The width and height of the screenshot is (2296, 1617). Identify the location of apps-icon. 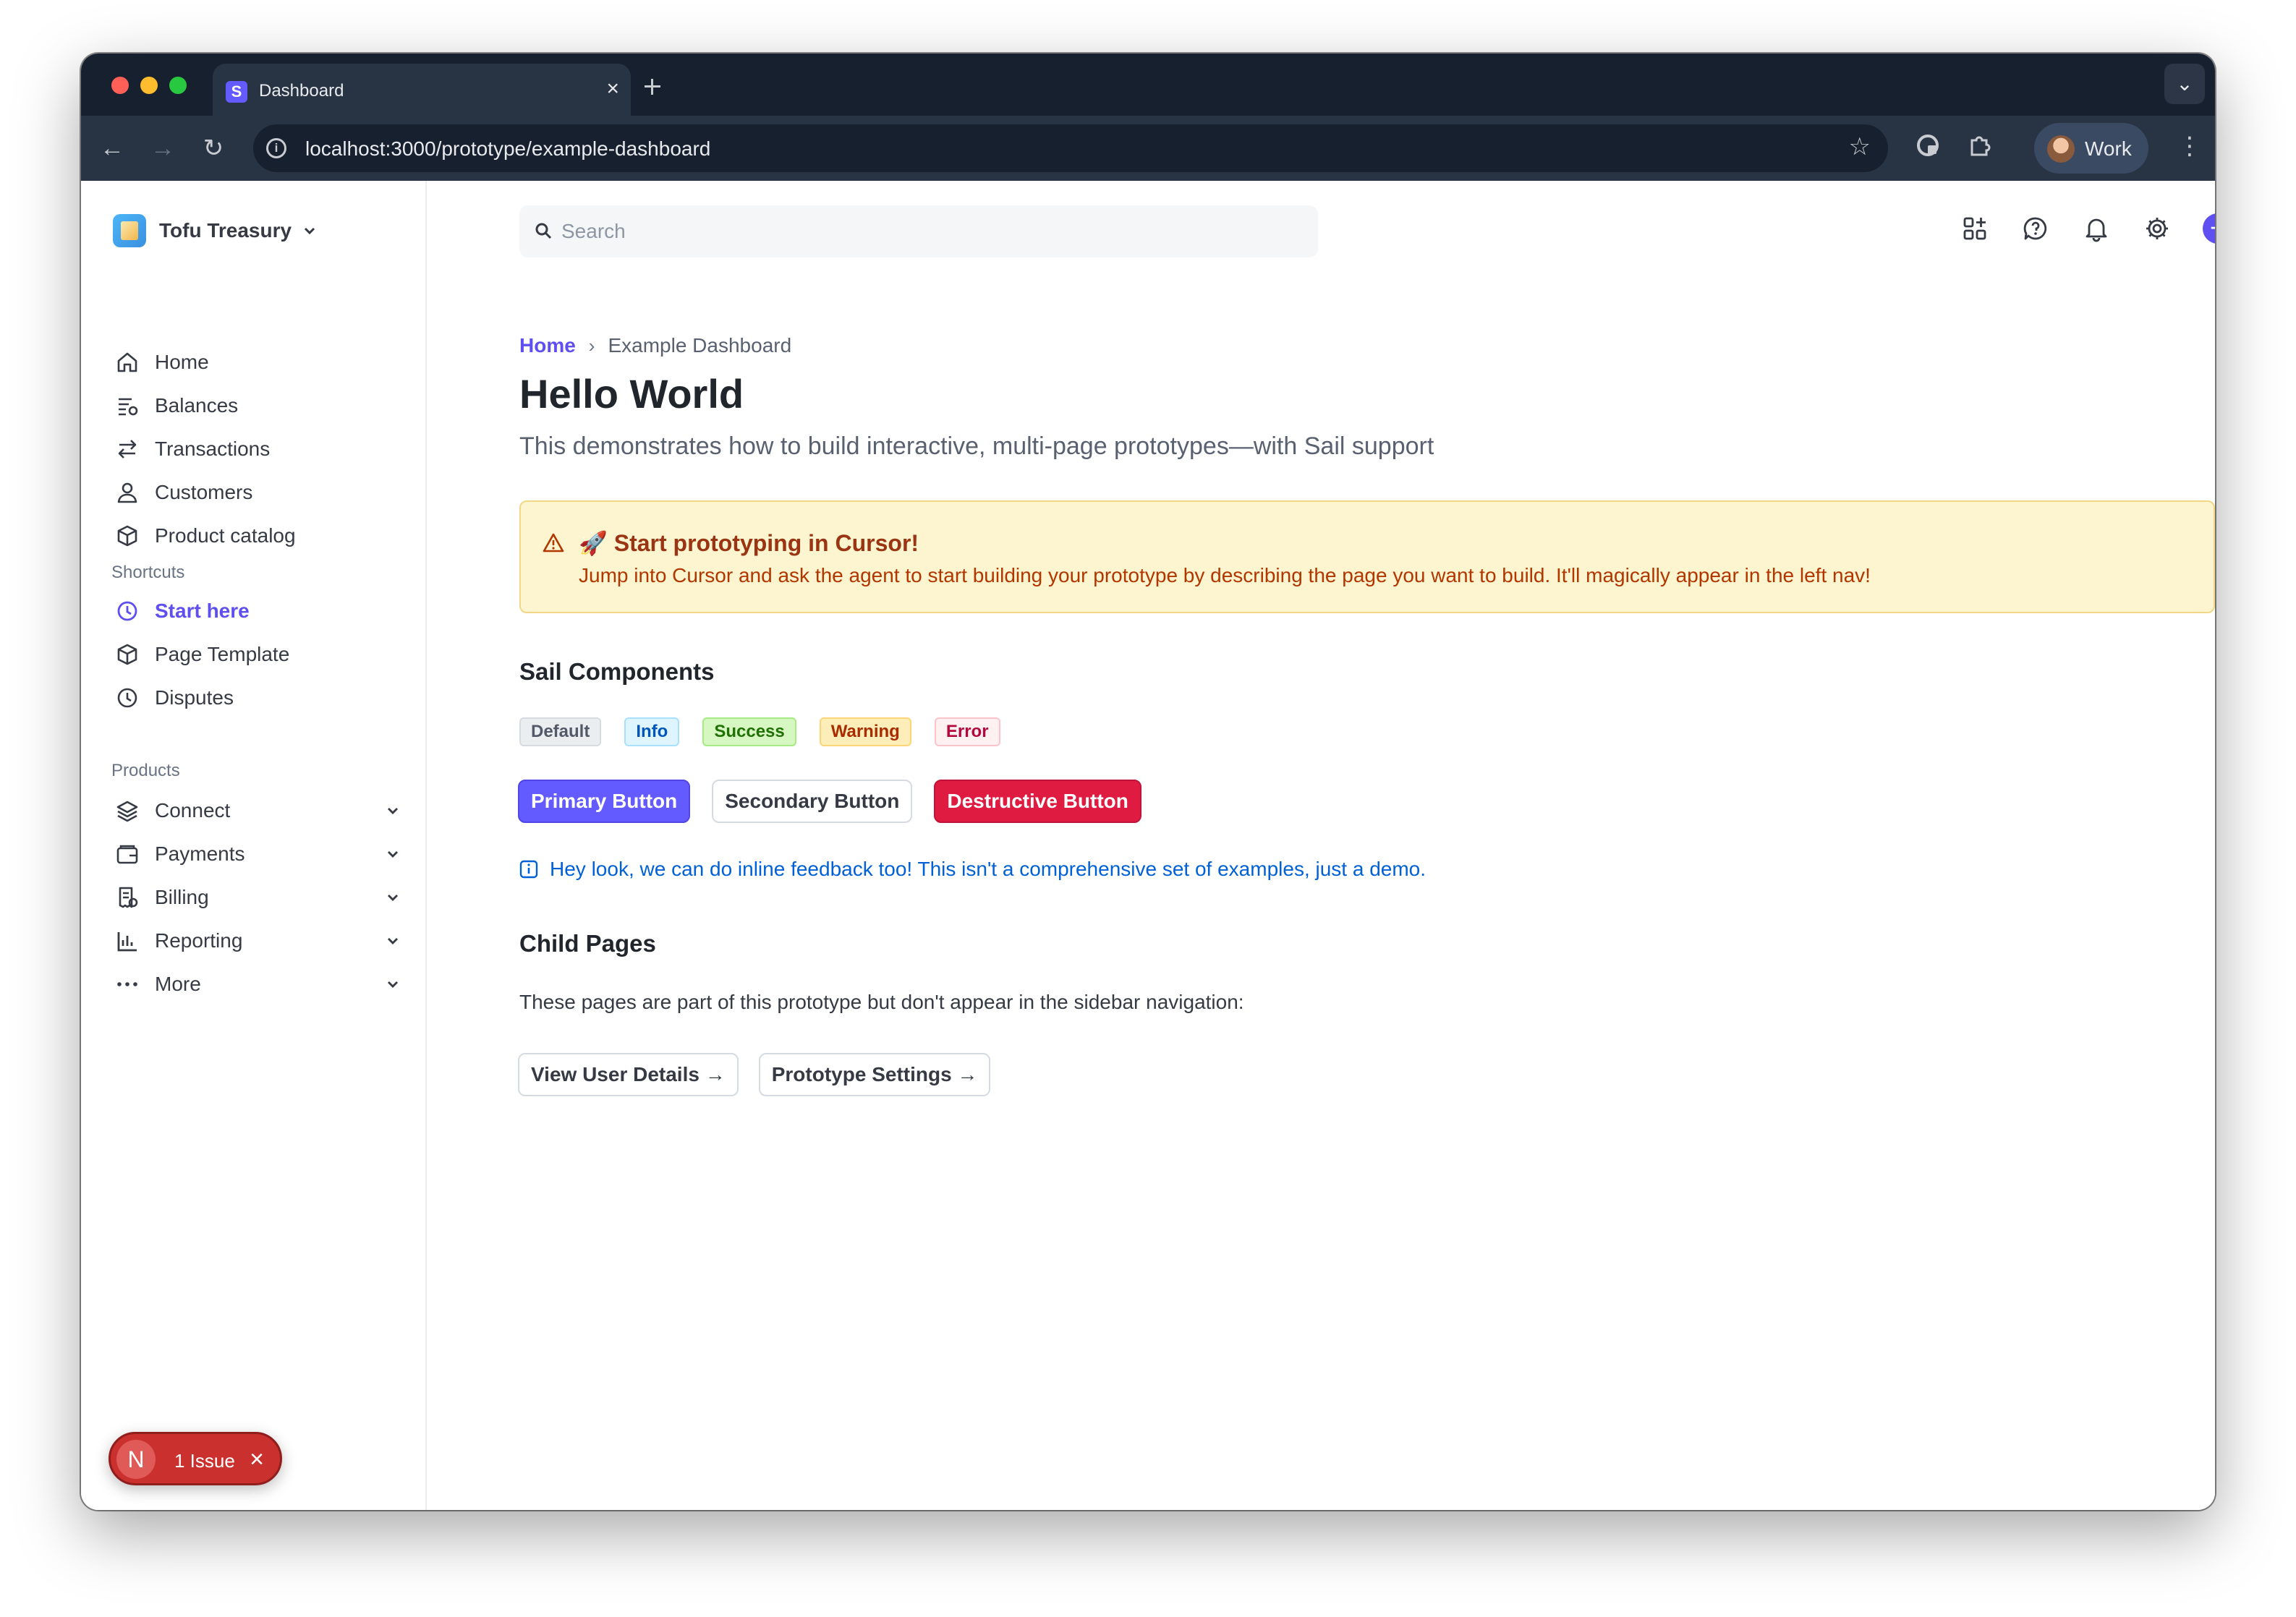
(1975, 228).